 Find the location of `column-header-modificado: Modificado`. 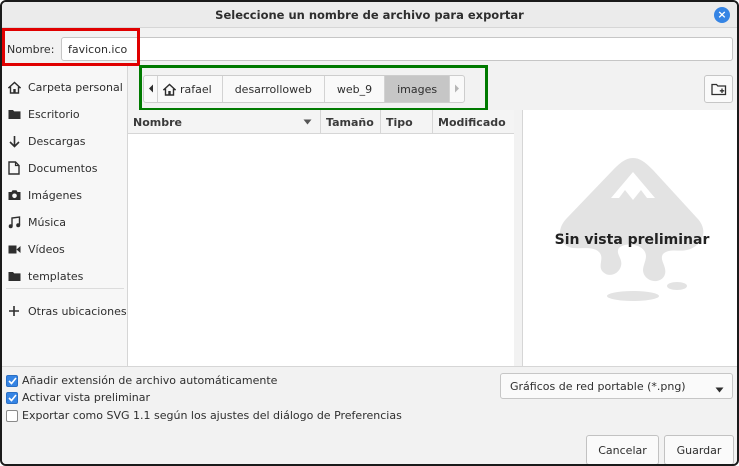

column-header-modificado: Modificado is located at coordinates (473, 122).